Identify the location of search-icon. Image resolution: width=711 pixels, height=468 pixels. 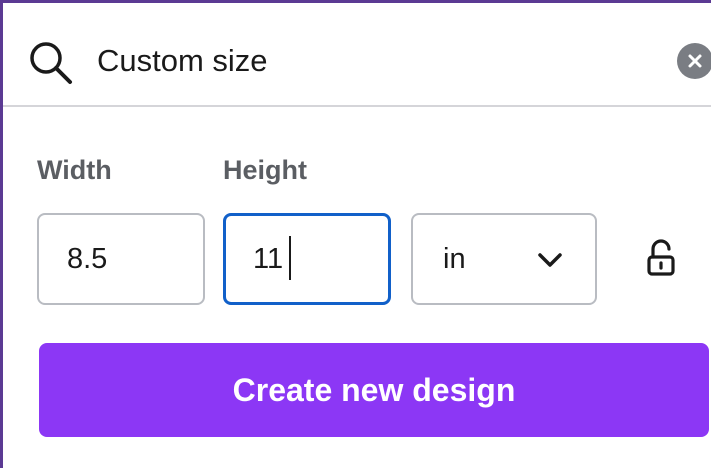
(51, 63).